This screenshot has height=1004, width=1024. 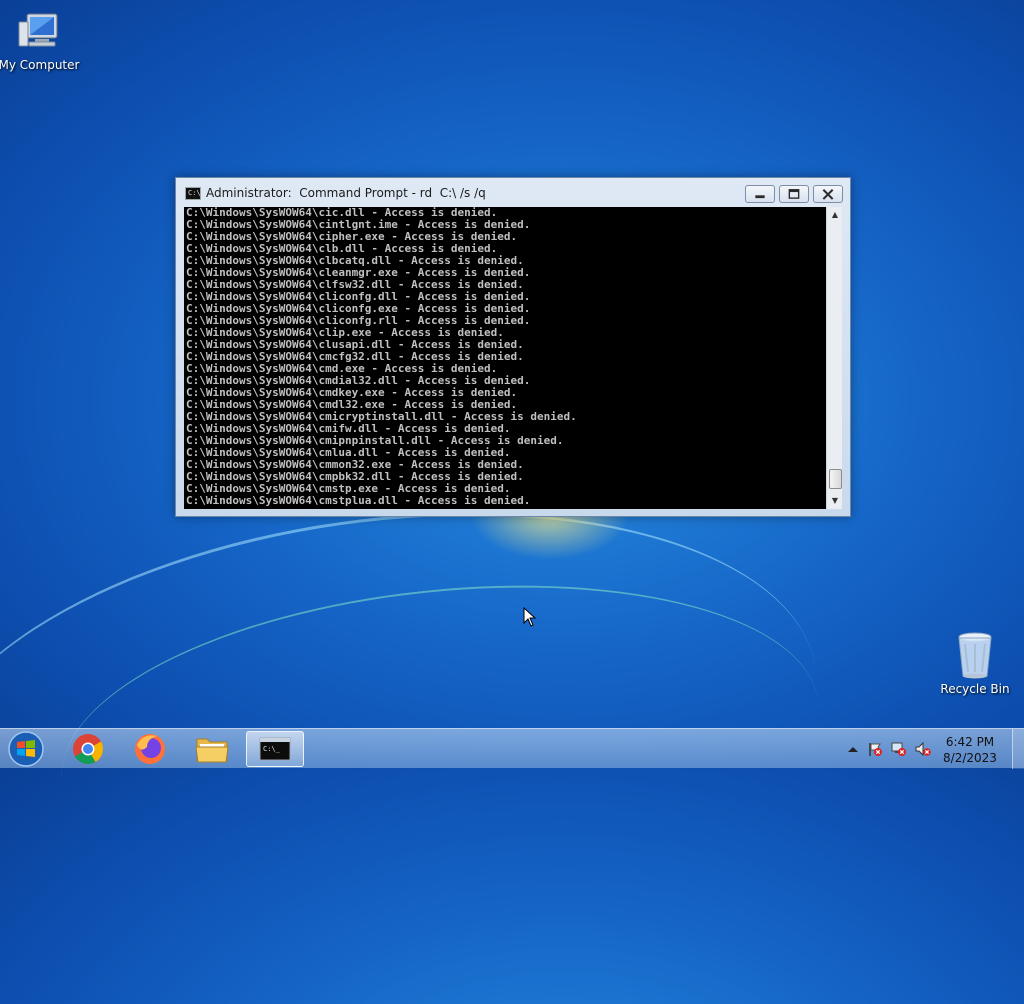 I want to click on taskbar: C:\_ 6:42 PM 8/2/2023, so click(x=512, y=748).